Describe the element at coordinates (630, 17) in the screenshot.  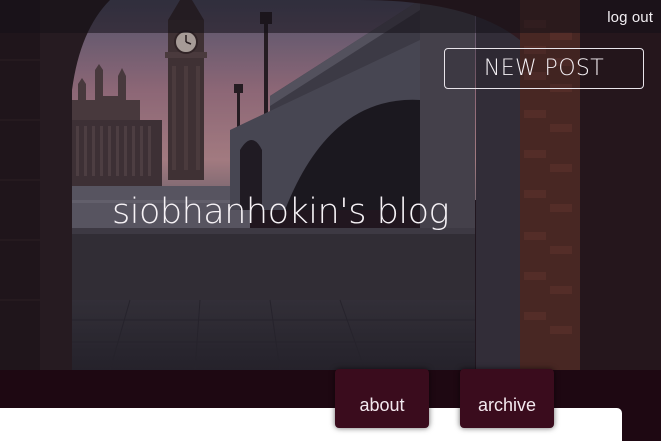
I see `logout-link: log out` at that location.